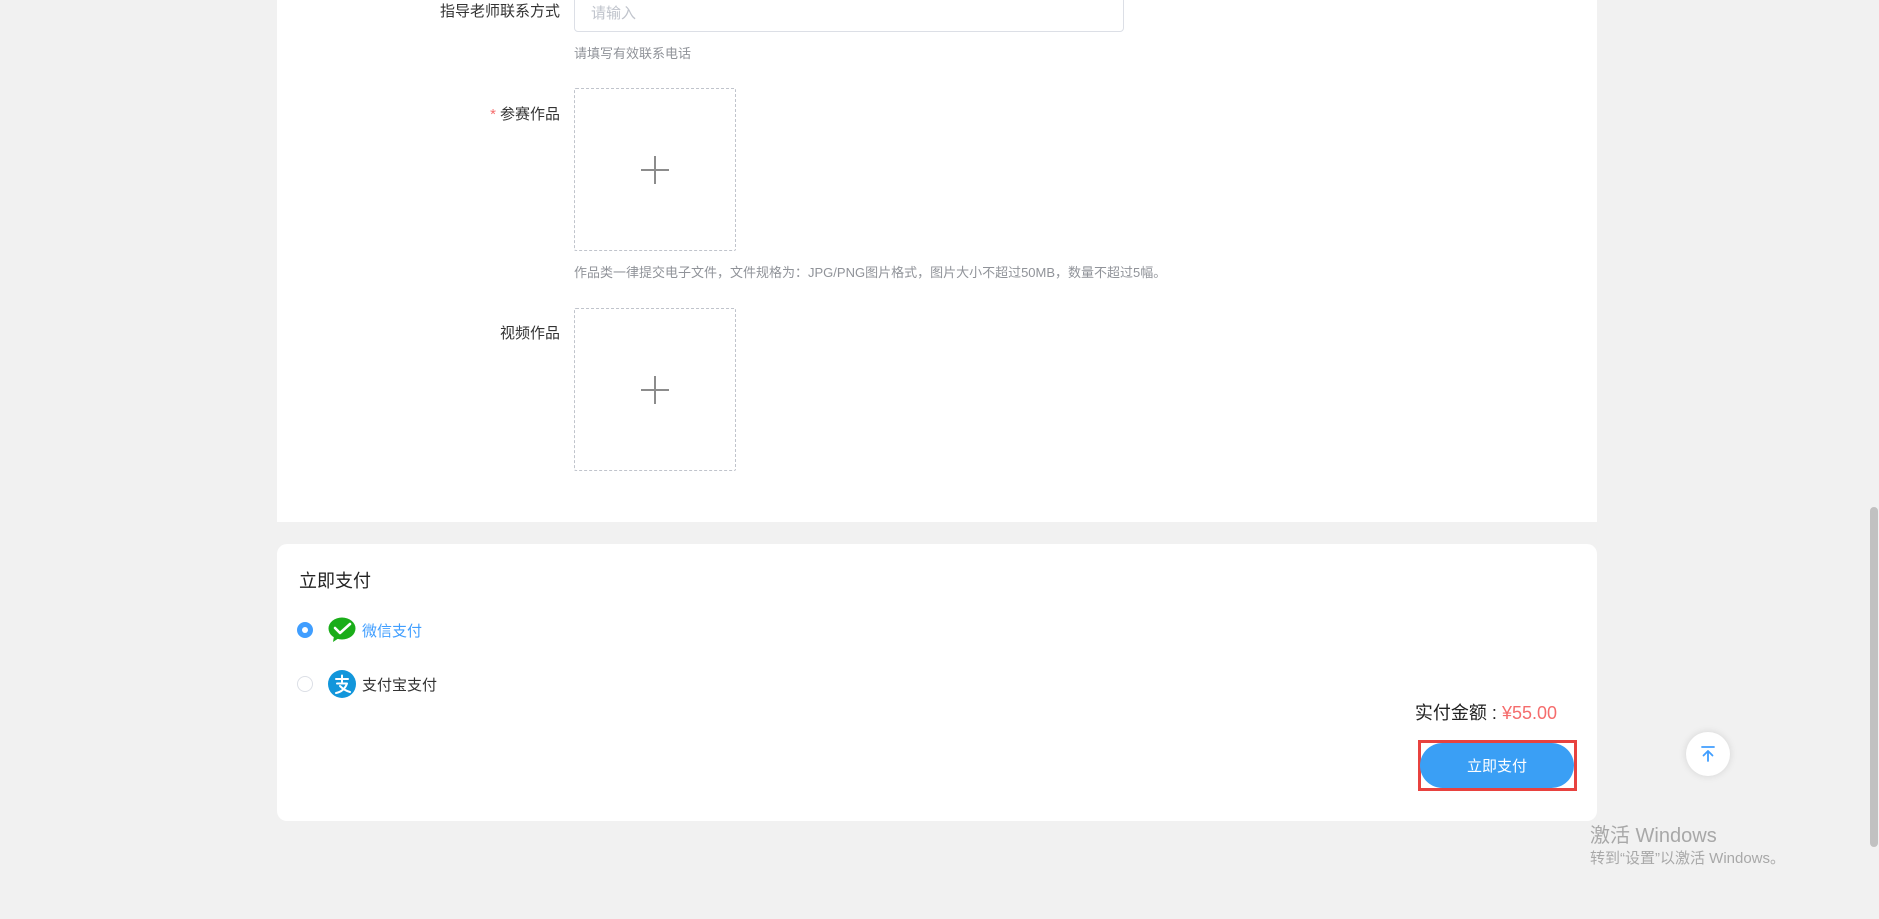  Describe the element at coordinates (335, 581) in the screenshot. I see `payment-title: 立即支付` at that location.